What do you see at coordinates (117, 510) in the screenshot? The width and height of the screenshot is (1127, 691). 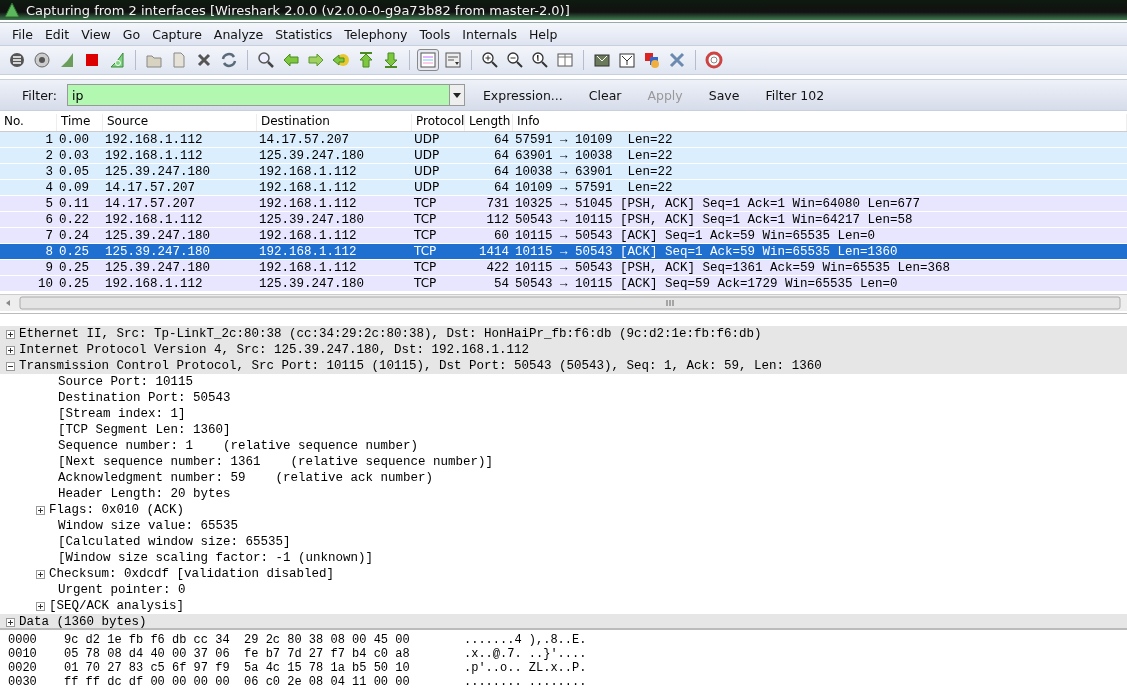 I see `tree-item-text: Flags: 0x010 (ACK)` at bounding box center [117, 510].